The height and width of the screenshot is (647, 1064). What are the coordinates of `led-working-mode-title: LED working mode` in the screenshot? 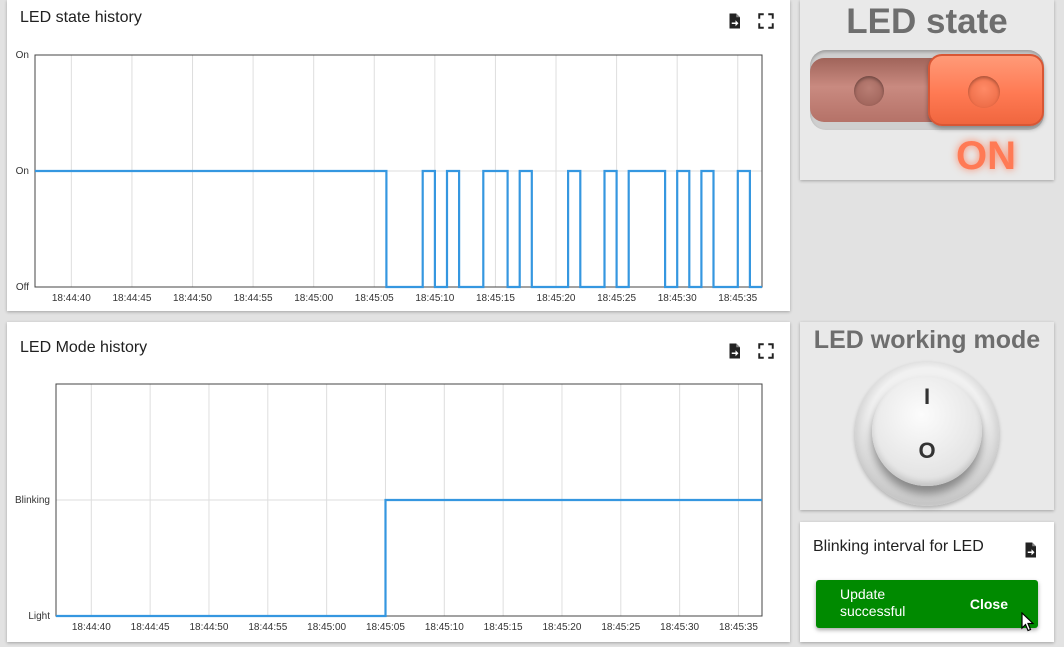 It's located at (927, 340).